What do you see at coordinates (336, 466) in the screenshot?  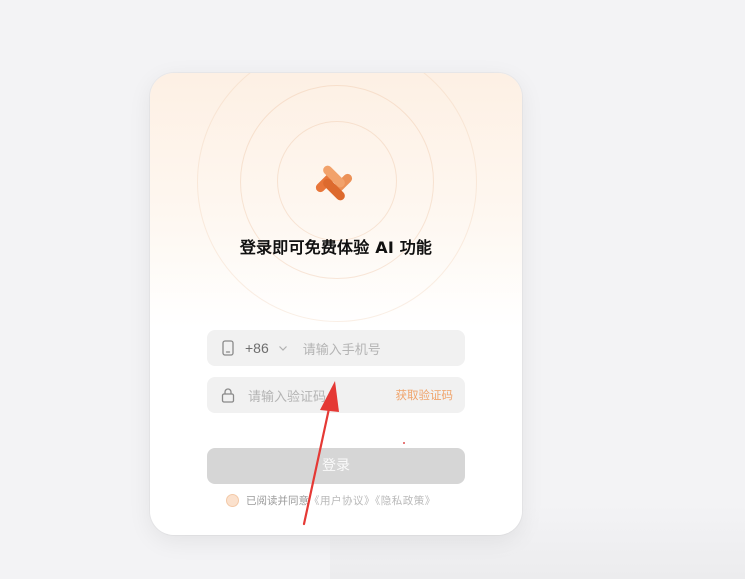 I see `login-button: 登录` at bounding box center [336, 466].